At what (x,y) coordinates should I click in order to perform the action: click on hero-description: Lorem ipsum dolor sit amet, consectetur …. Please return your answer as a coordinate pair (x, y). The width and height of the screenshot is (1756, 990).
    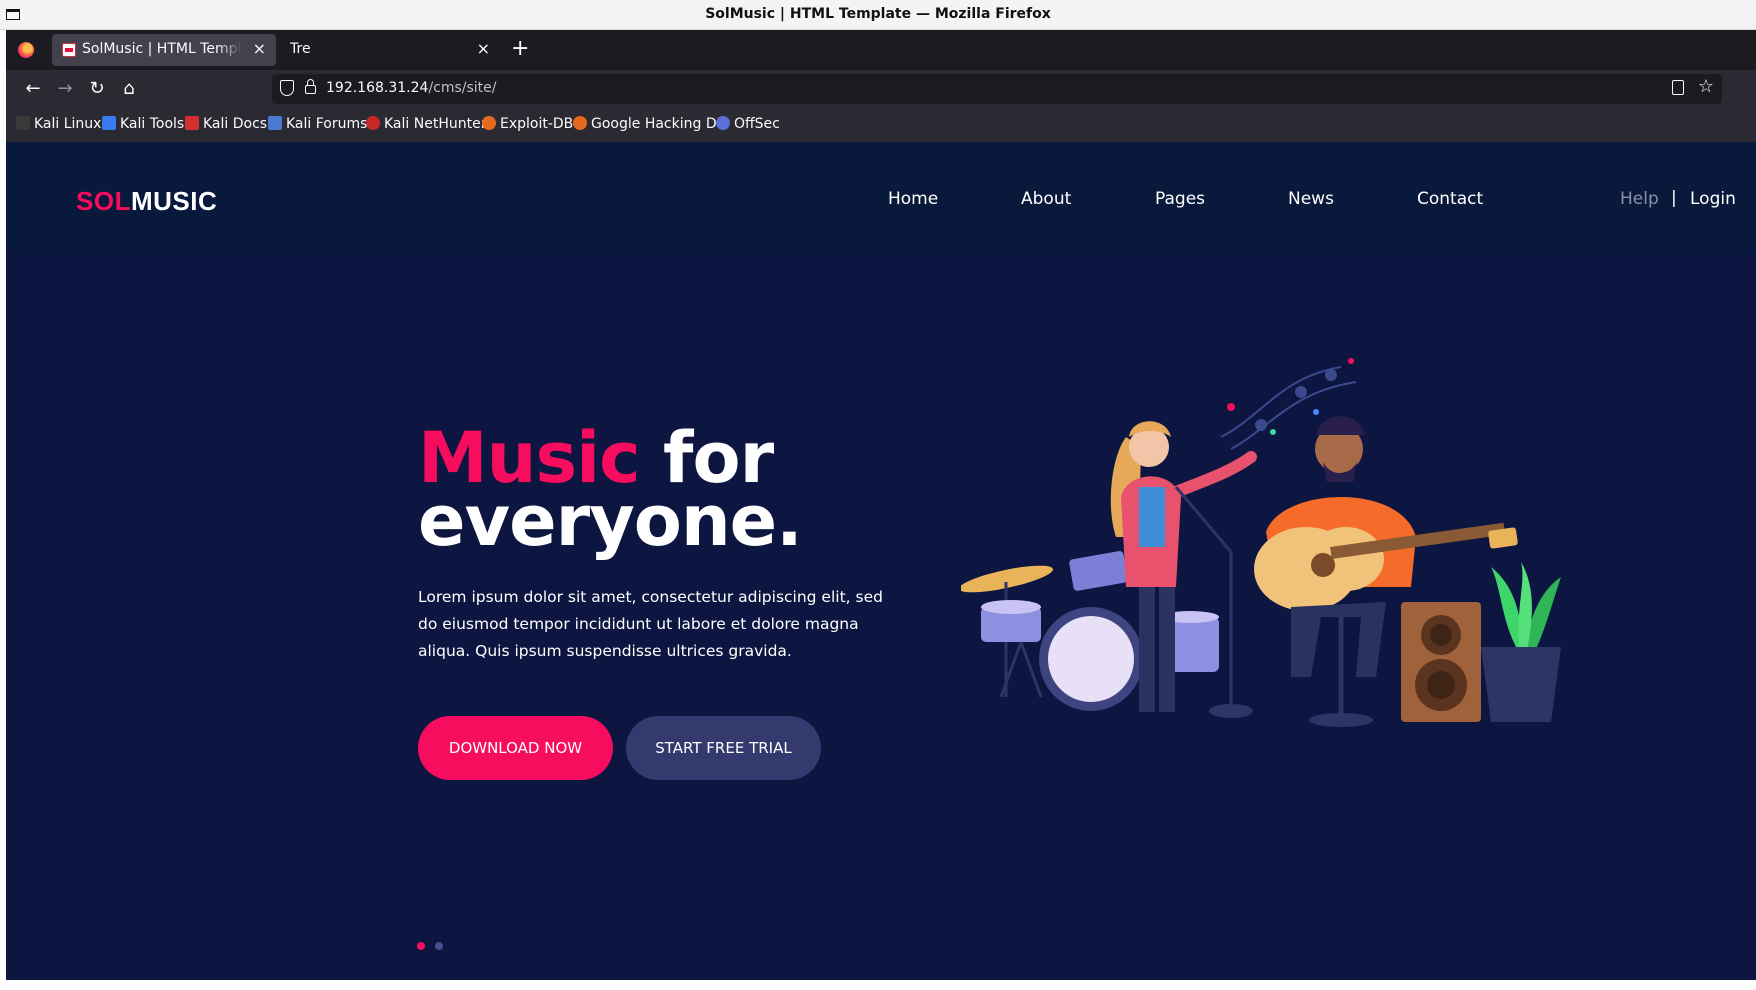
    Looking at the image, I should click on (650, 624).